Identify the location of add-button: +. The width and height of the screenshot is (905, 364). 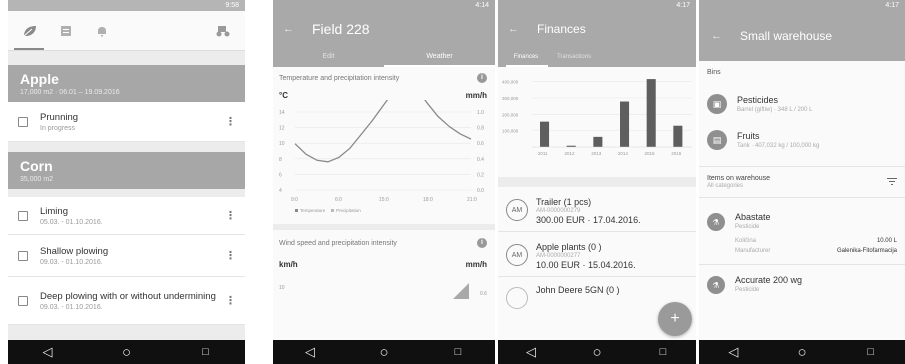
(675, 319).